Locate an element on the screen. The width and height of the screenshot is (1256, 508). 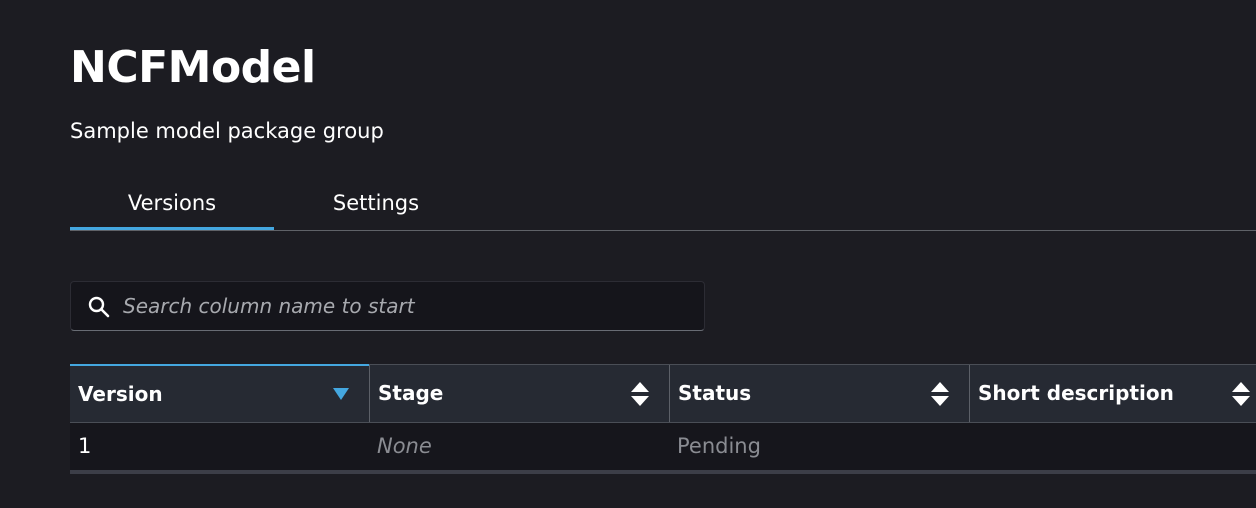
search-input is located at coordinates (408, 306).